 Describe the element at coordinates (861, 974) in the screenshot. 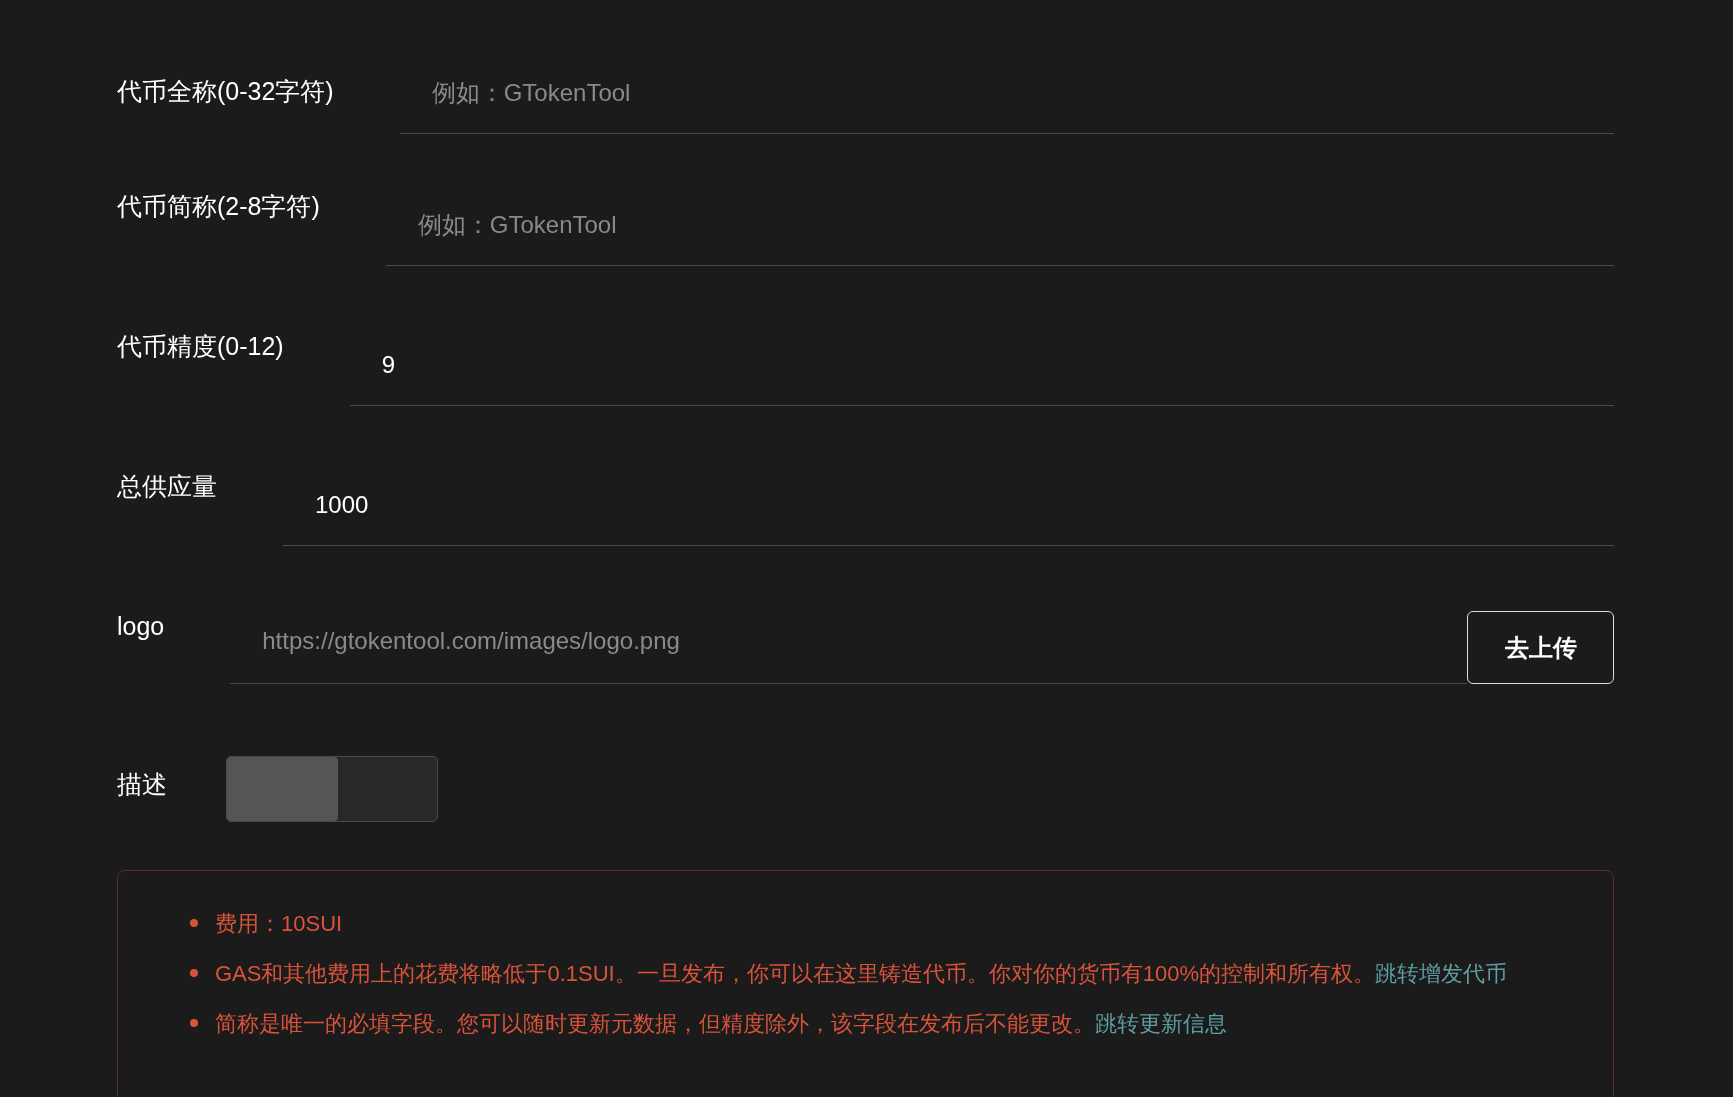

I see `note-text: GAS和其他费用上的花费将略低于0.1SUI。一旦发布，你可以在这里铸造代币。你对你的货币有100%的控制和所有权。跳转增发代币` at that location.